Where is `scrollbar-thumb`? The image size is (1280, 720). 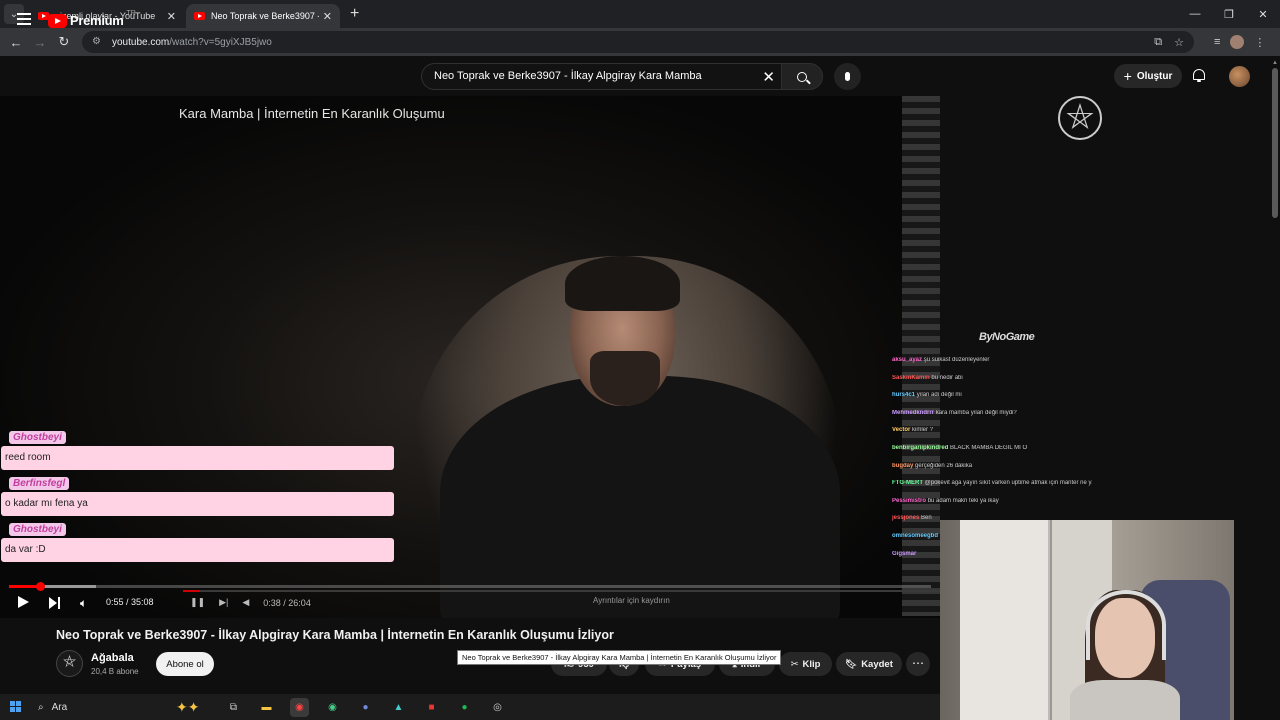 scrollbar-thumb is located at coordinates (1275, 143).